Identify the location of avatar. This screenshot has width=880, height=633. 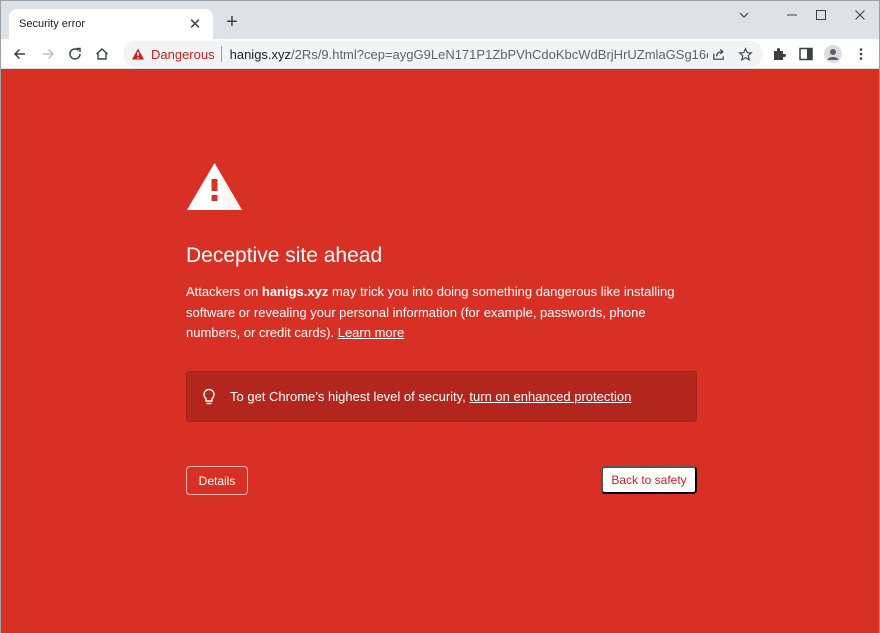
(833, 54).